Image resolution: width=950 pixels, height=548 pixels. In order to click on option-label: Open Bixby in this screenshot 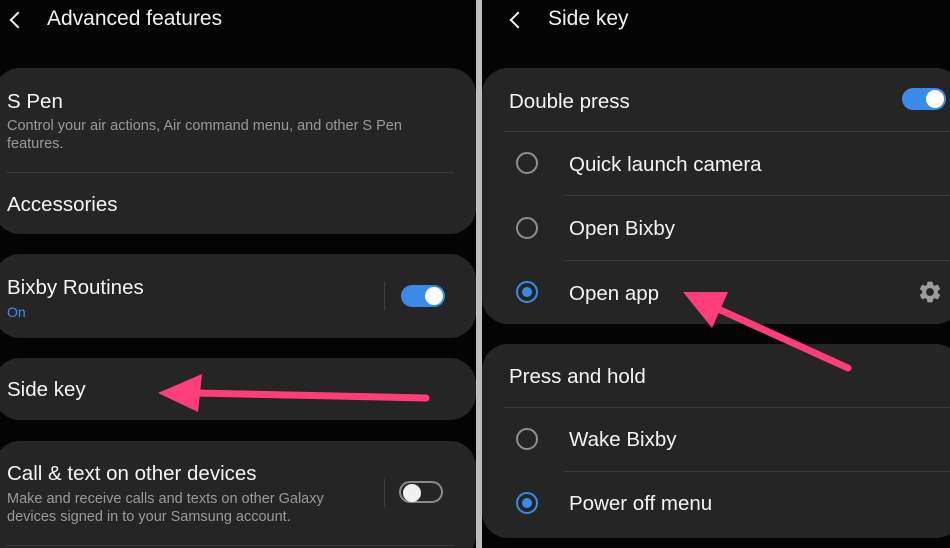, I will do `click(622, 228)`.